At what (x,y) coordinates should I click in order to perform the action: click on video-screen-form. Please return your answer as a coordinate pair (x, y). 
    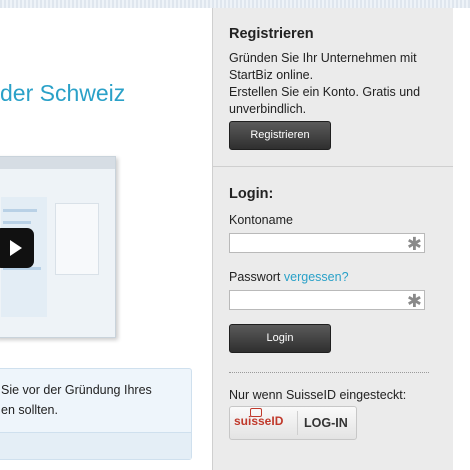
    Looking at the image, I should click on (77, 239).